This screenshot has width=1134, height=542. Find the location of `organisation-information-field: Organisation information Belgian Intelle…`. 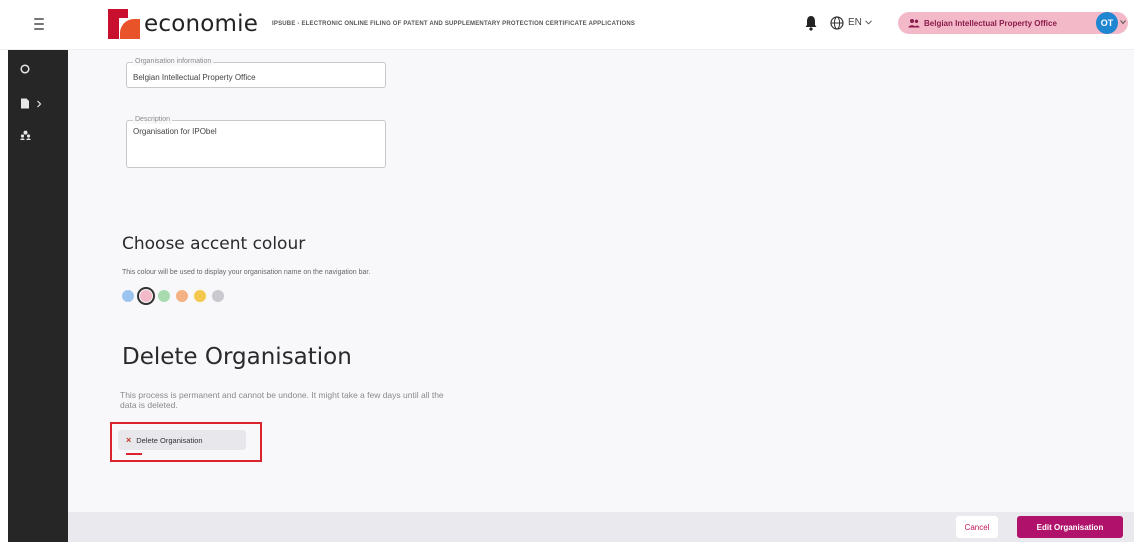

organisation-information-field: Organisation information Belgian Intelle… is located at coordinates (256, 73).